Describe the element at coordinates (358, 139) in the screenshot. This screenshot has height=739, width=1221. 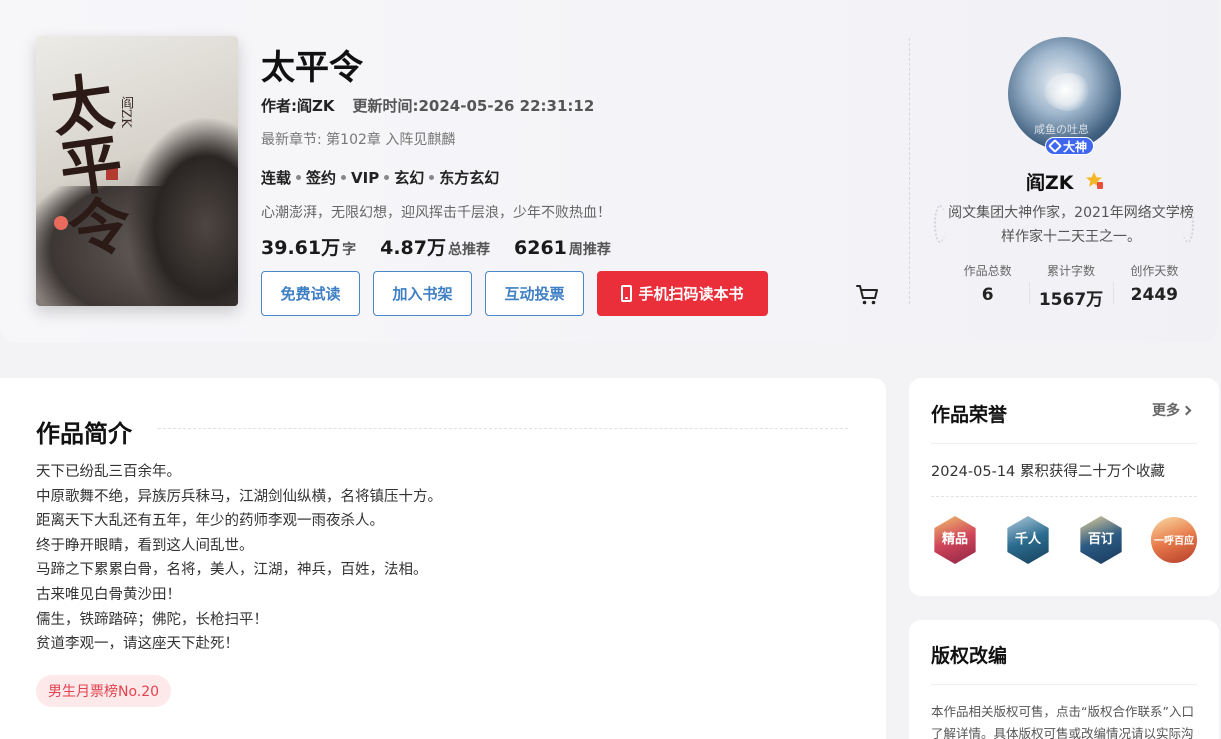
I see `latest-chapter-link: 最新章节: 第102章 入阵见麒麟` at that location.